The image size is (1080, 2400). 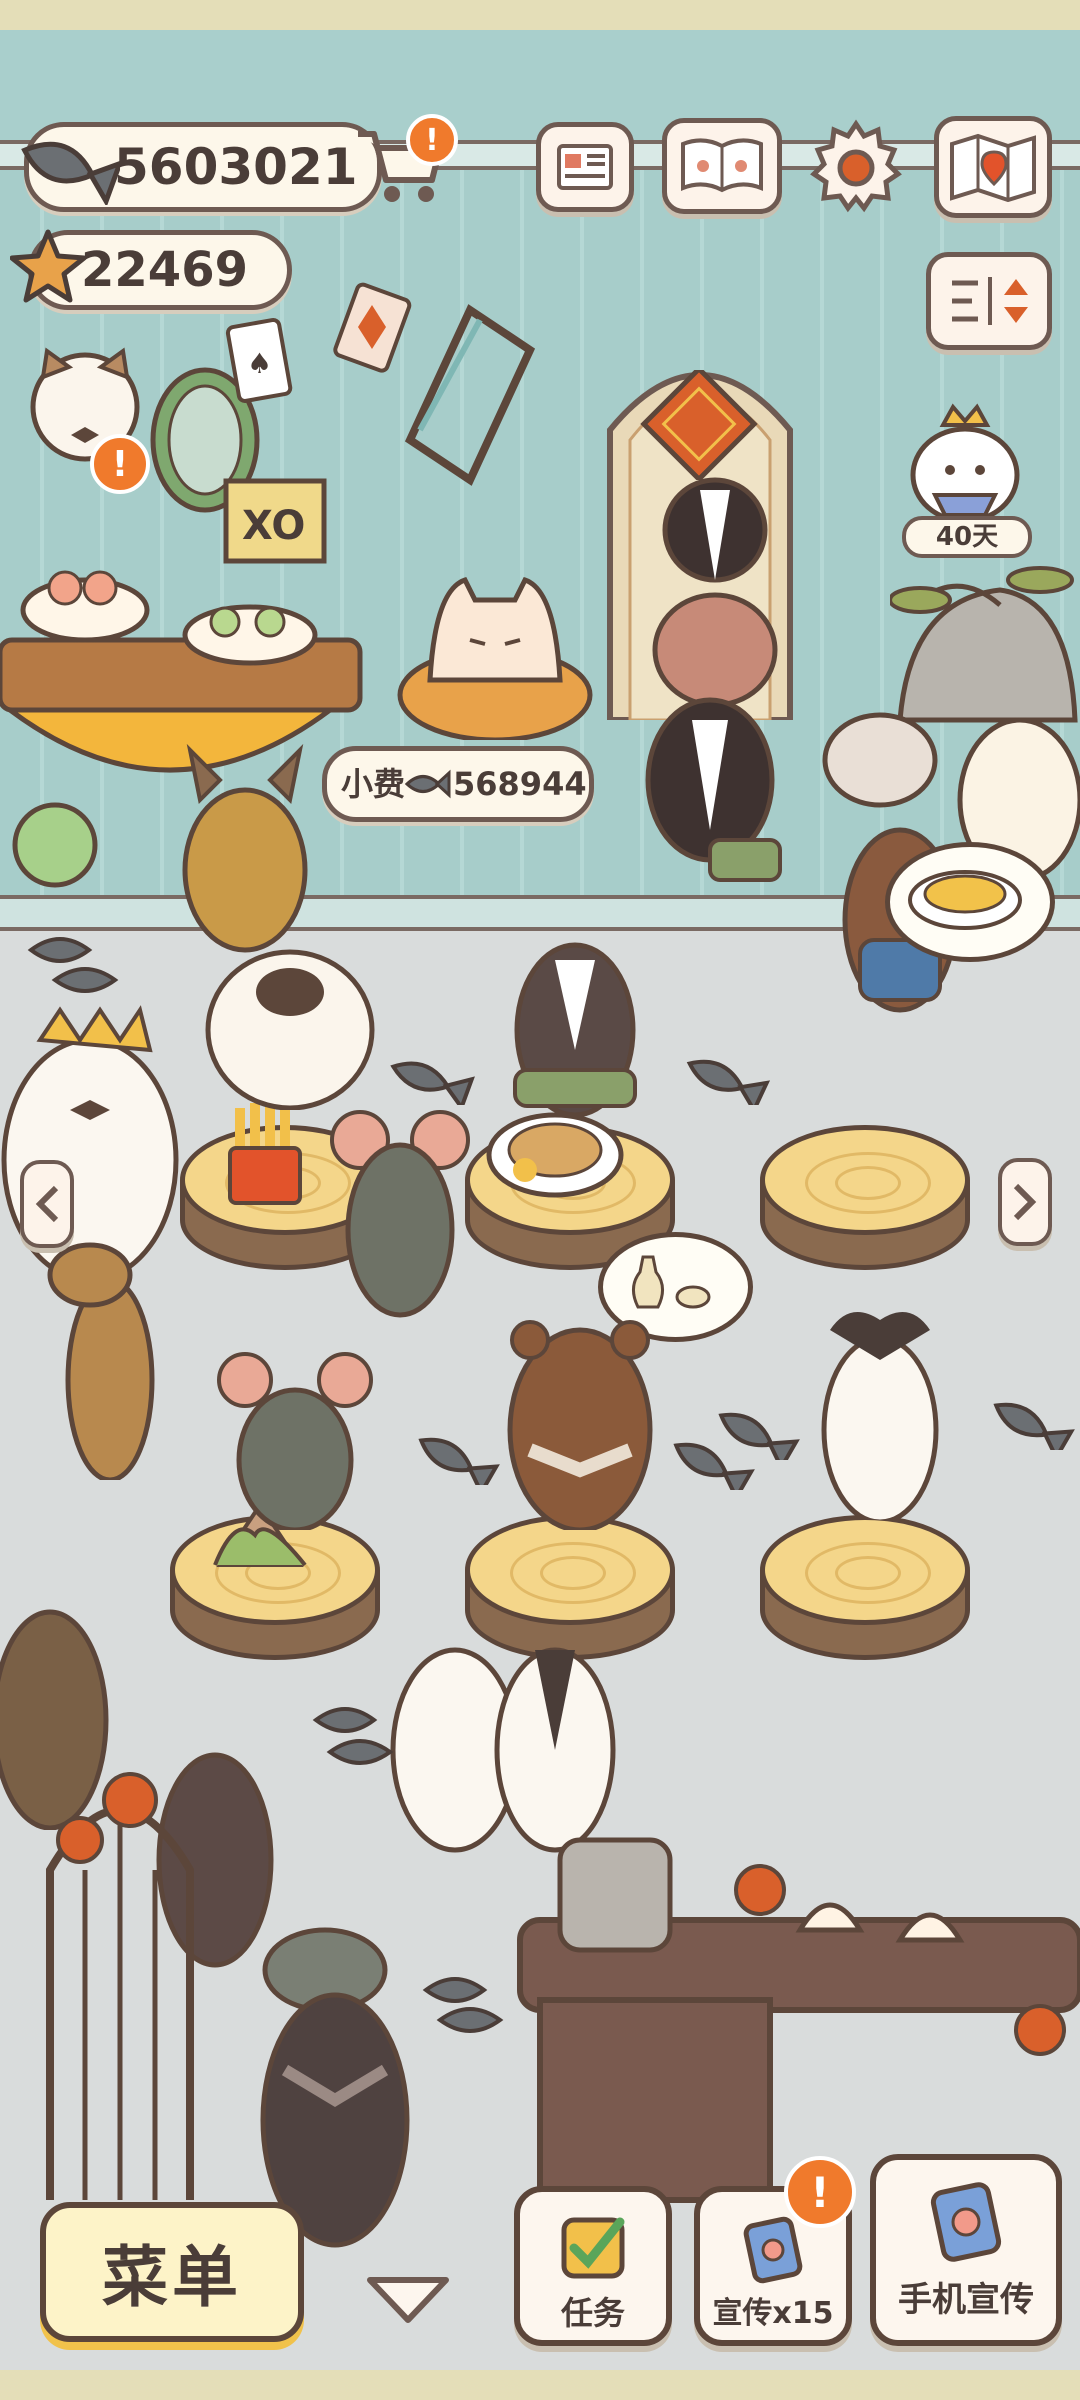 I want to click on deer-customer, so click(x=245, y=850).